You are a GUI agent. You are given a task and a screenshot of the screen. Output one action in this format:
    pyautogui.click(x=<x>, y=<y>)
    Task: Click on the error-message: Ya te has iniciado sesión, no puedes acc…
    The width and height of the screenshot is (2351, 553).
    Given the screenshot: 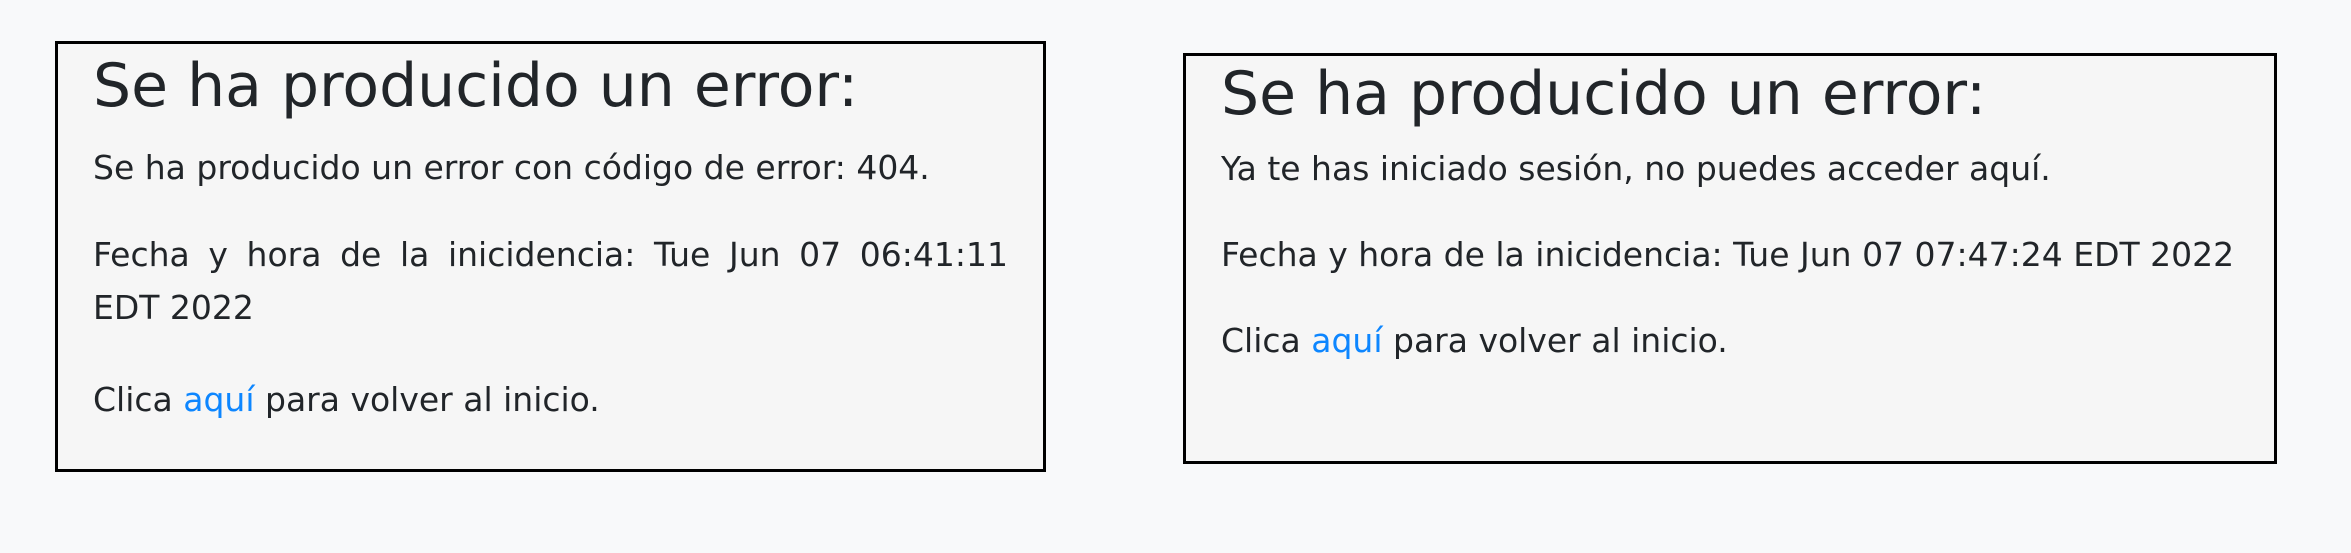 What is the action you would take?
    pyautogui.click(x=1636, y=168)
    